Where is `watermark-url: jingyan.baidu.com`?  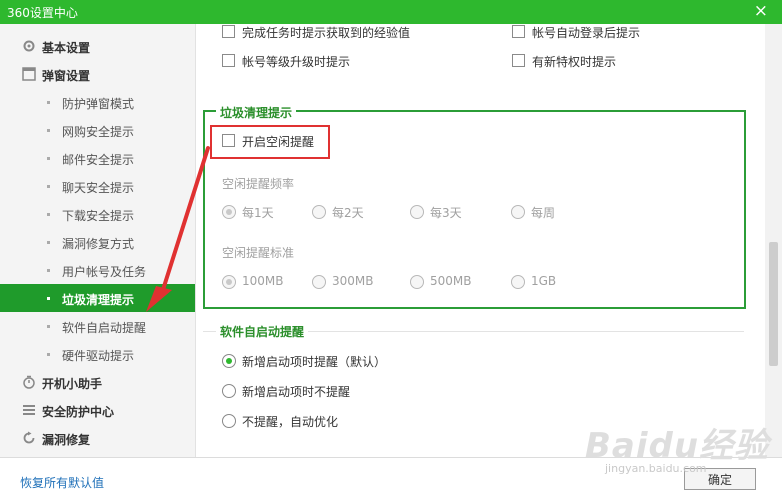
watermark-url: jingyan.baidu.com is located at coordinates (656, 468).